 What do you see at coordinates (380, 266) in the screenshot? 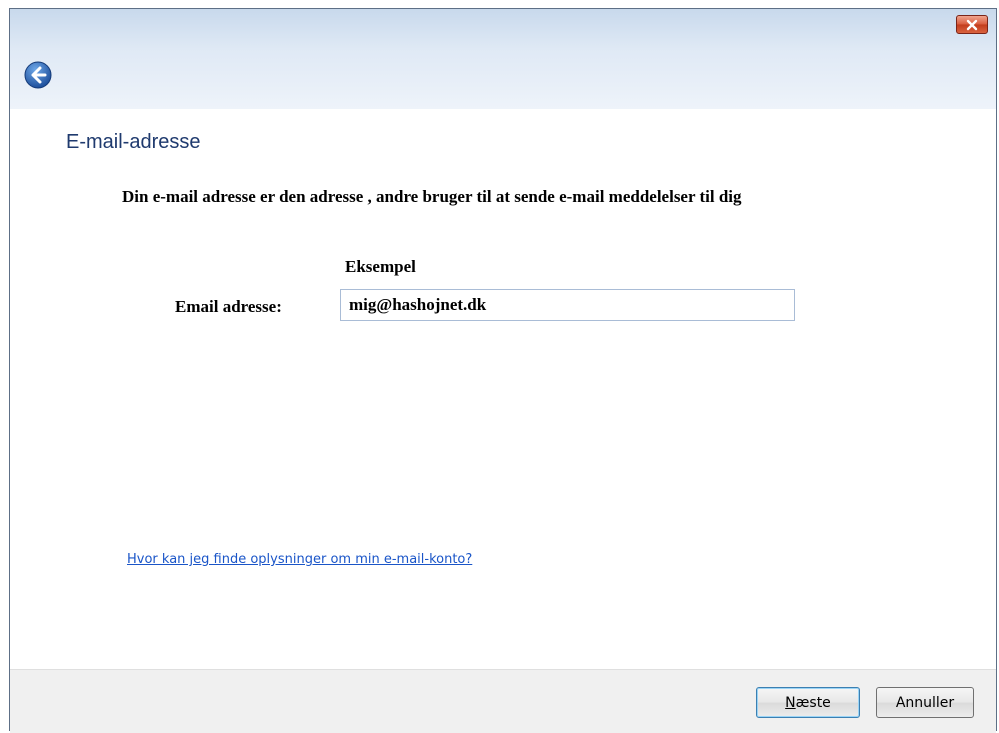
I see `example-label: Eksempel` at bounding box center [380, 266].